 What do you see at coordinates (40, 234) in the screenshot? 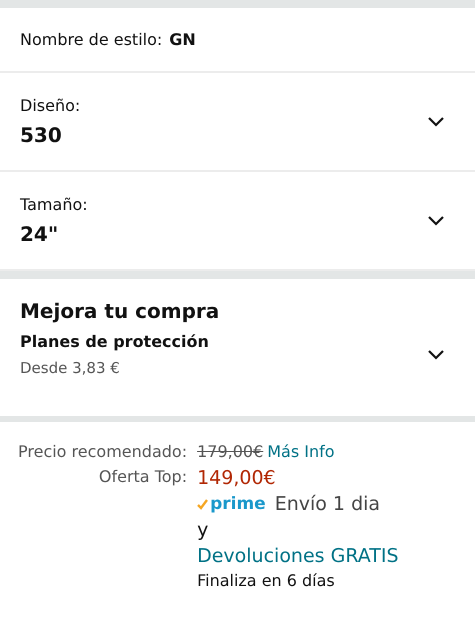
I see `selector-value: 24"` at bounding box center [40, 234].